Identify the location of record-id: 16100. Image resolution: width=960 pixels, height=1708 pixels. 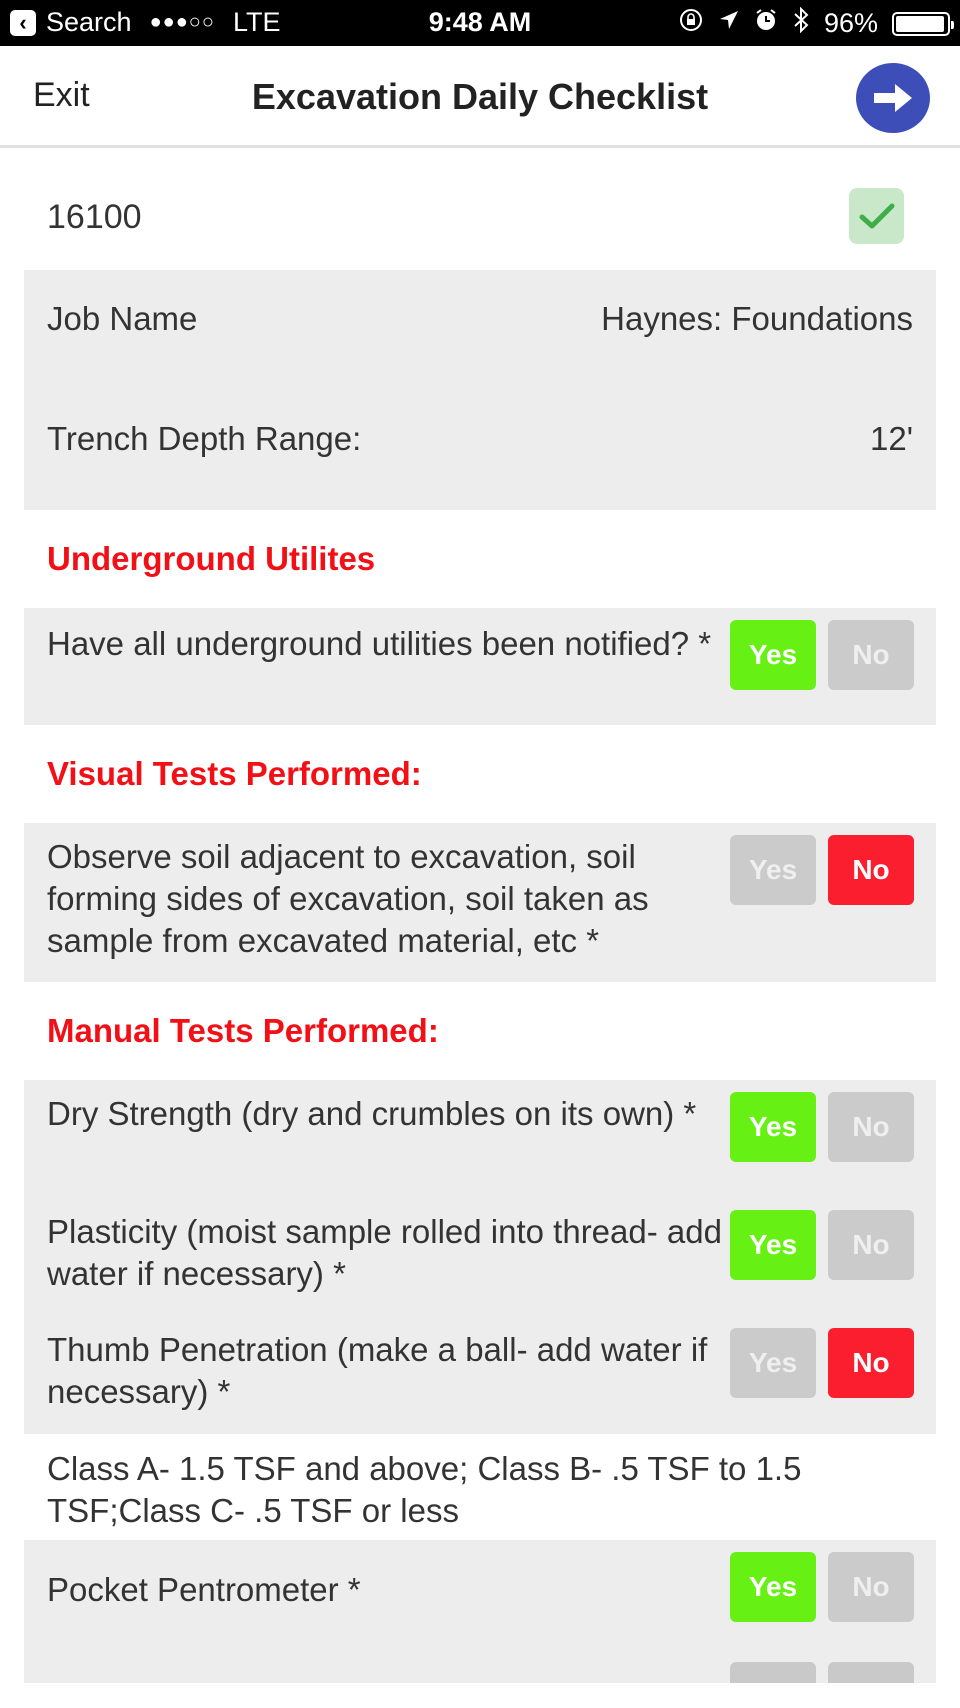
(94, 217).